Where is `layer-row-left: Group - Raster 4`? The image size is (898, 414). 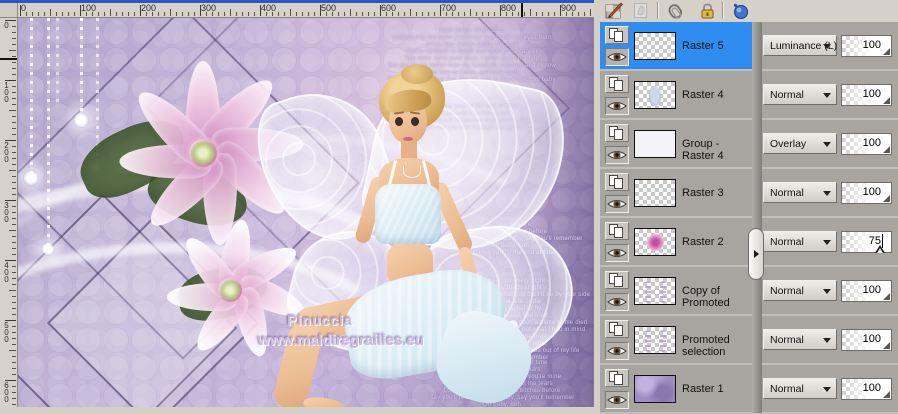
layer-row-left: Group - Raster 4 is located at coordinates (676, 143).